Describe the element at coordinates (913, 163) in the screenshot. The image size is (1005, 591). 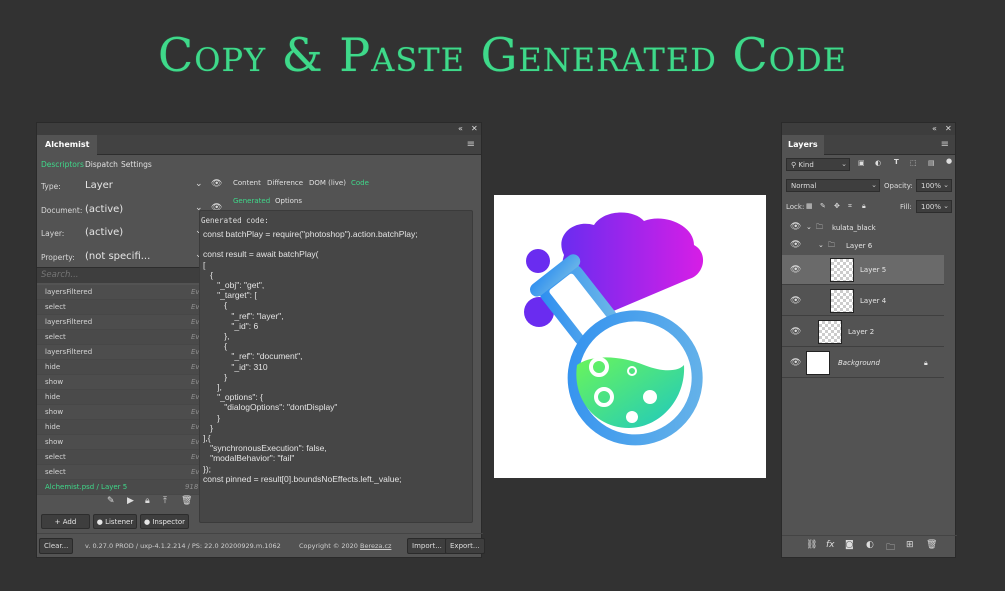
I see `shape-filter-icon: ⬚` at that location.